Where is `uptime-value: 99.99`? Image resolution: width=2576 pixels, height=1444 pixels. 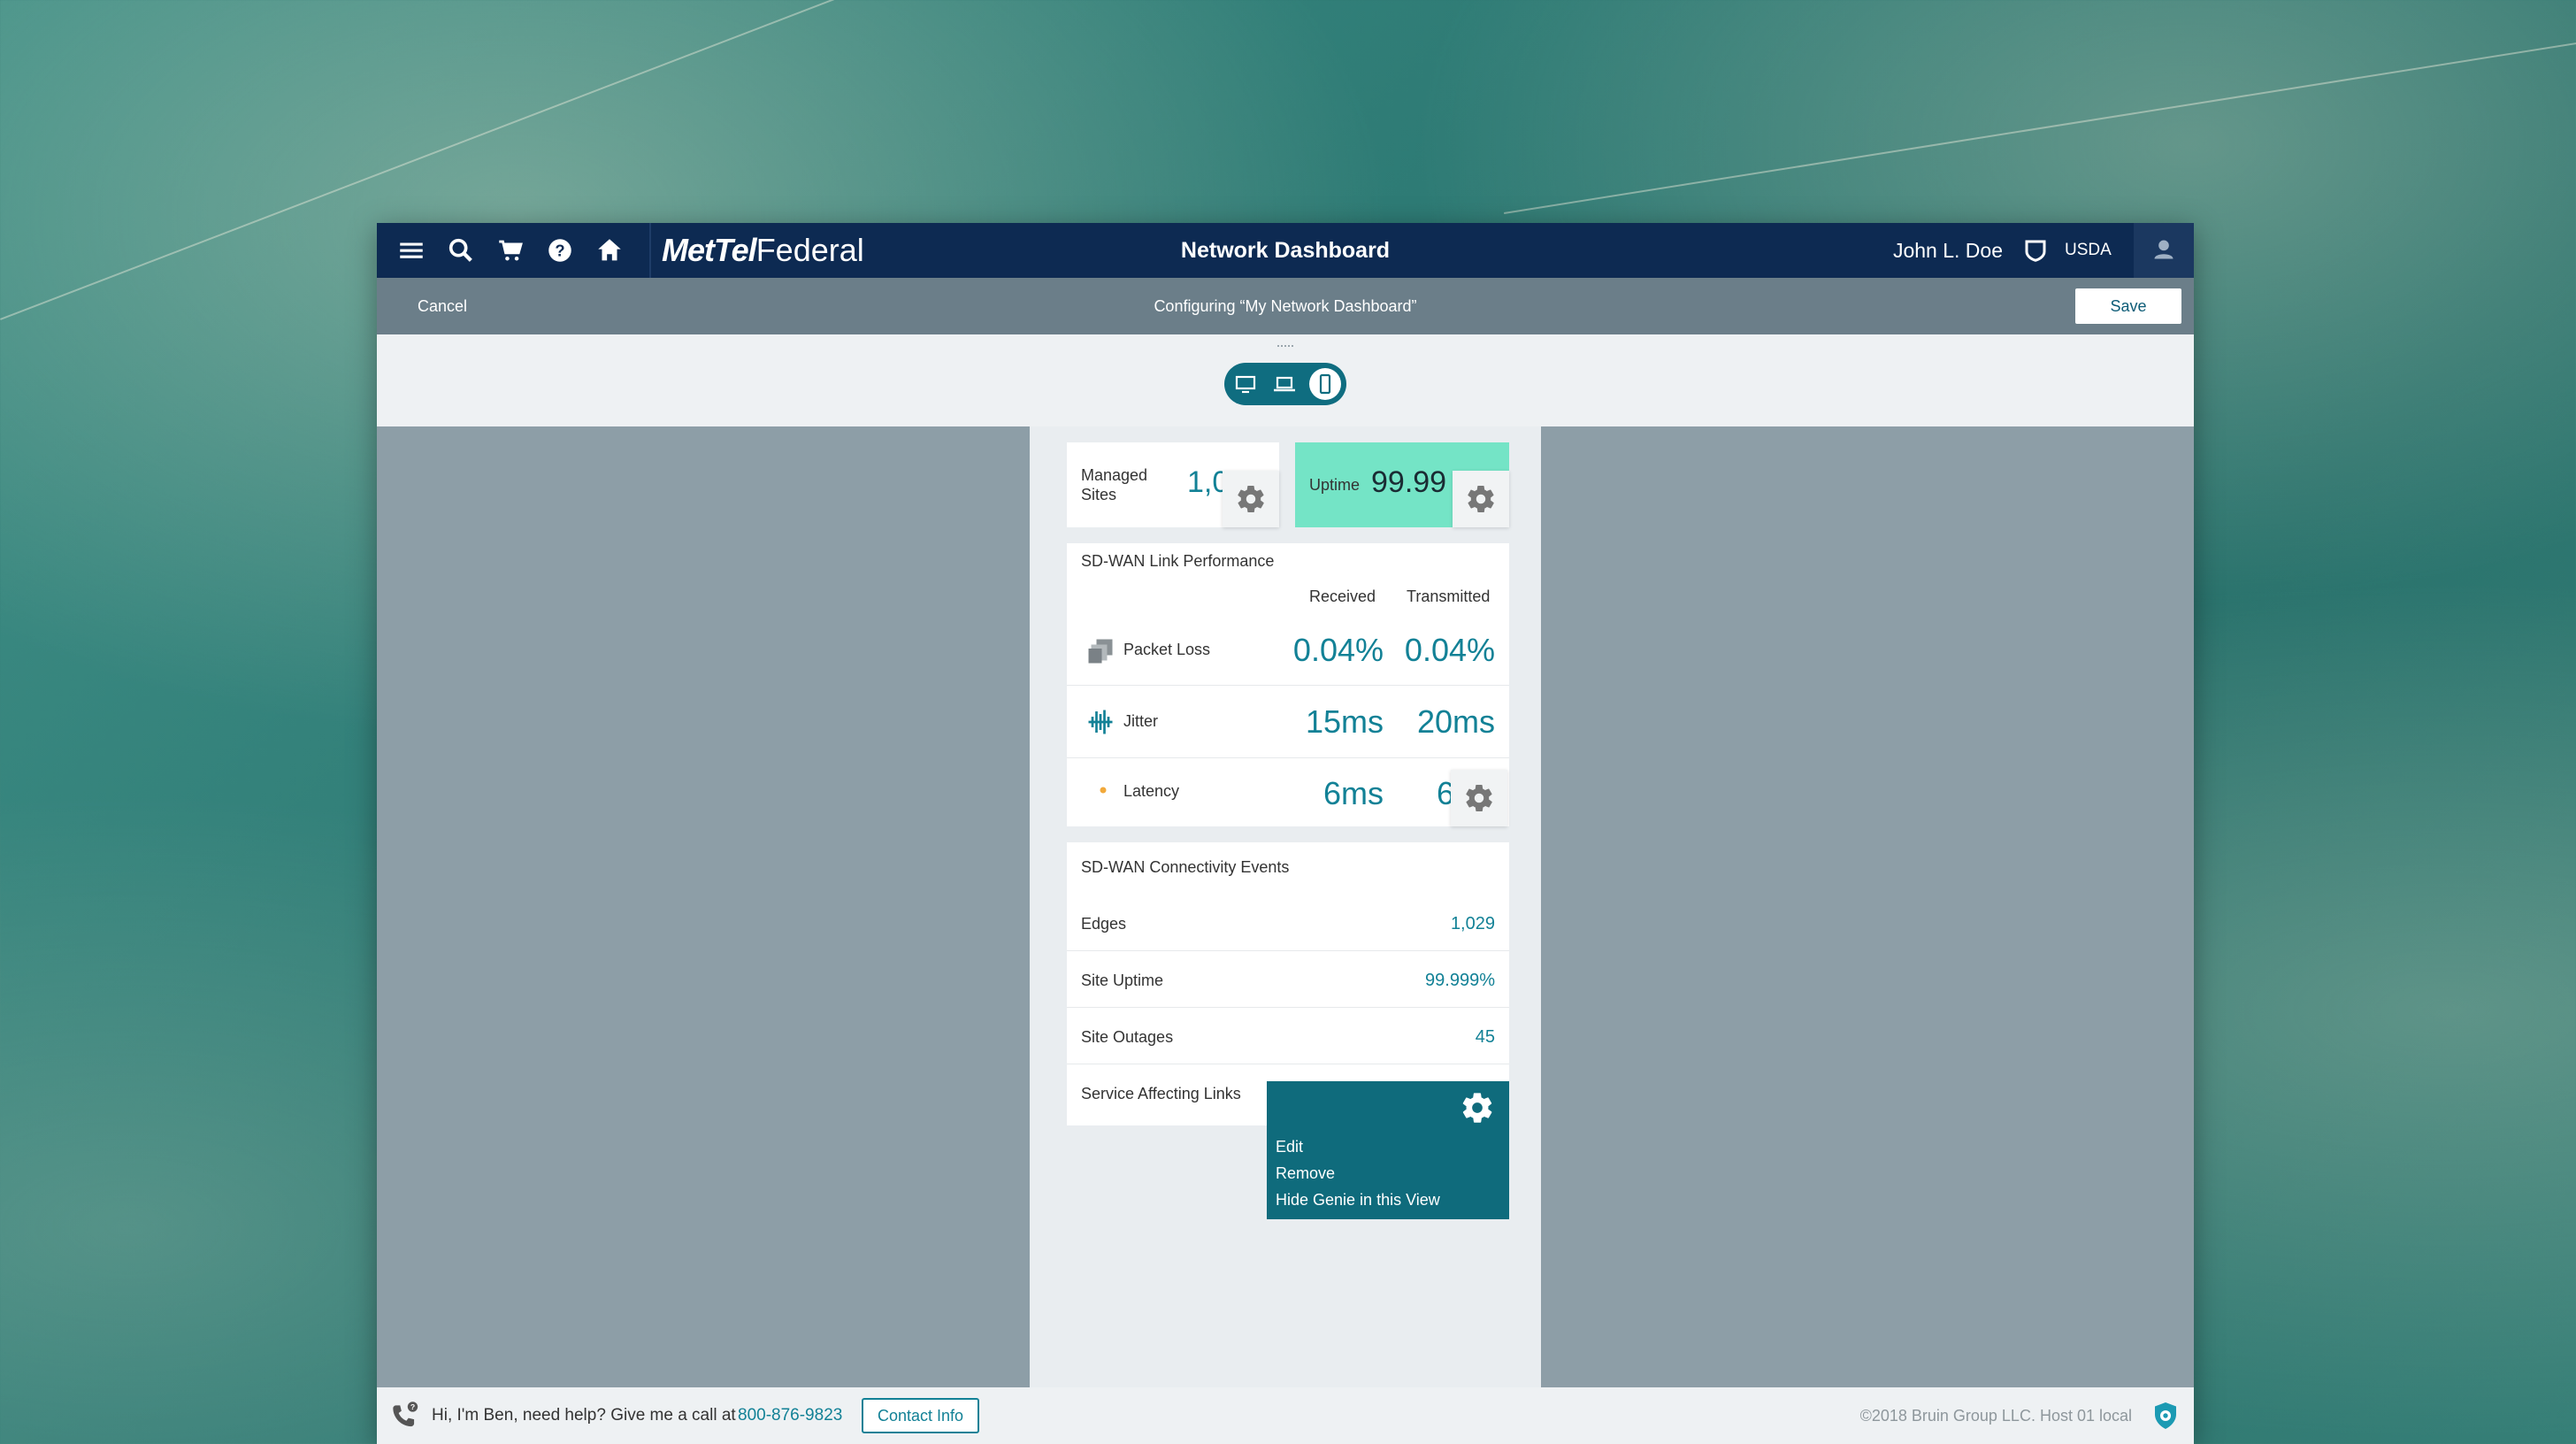 uptime-value: 99.99 is located at coordinates (1409, 482).